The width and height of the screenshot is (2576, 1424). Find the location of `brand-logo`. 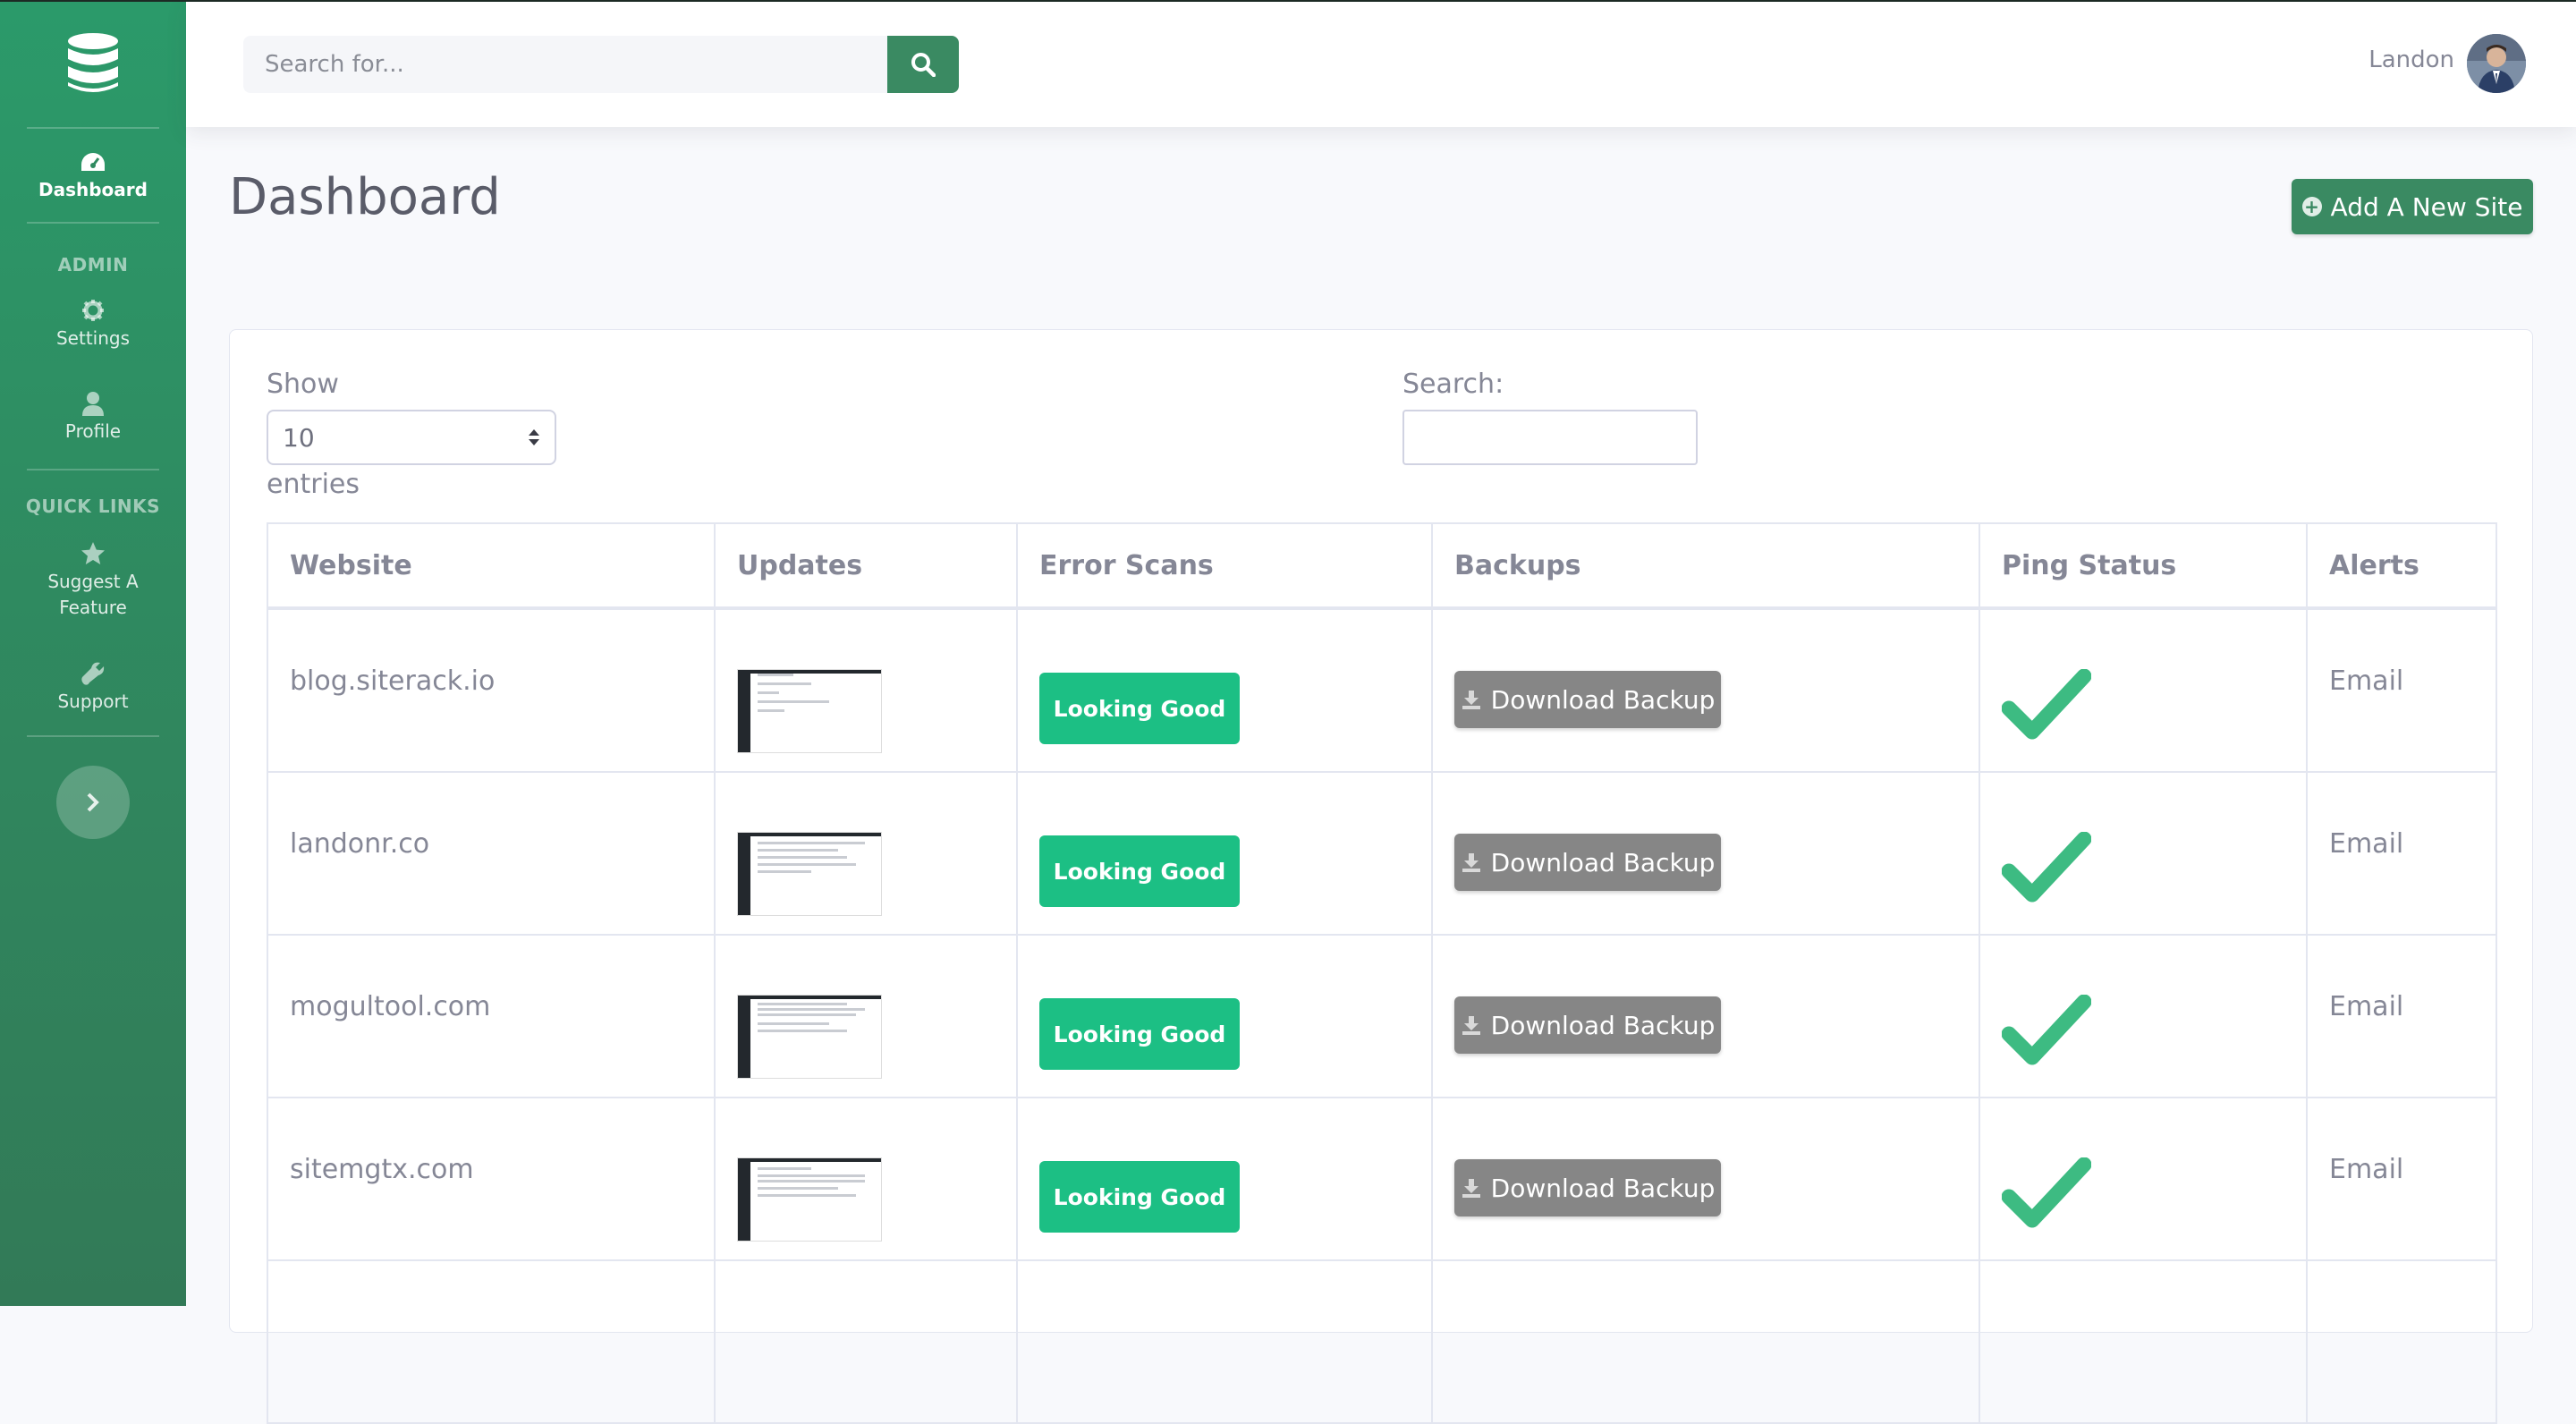

brand-logo is located at coordinates (93, 65).